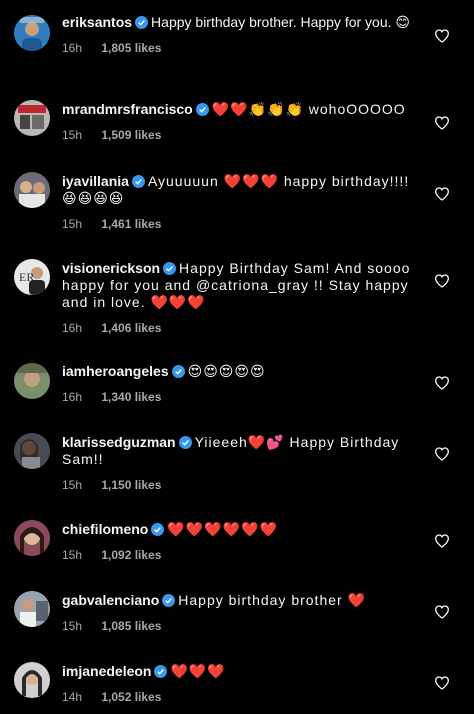 The height and width of the screenshot is (714, 474). What do you see at coordinates (131, 48) in the screenshot?
I see `comment-likes: 1,805 likes` at bounding box center [131, 48].